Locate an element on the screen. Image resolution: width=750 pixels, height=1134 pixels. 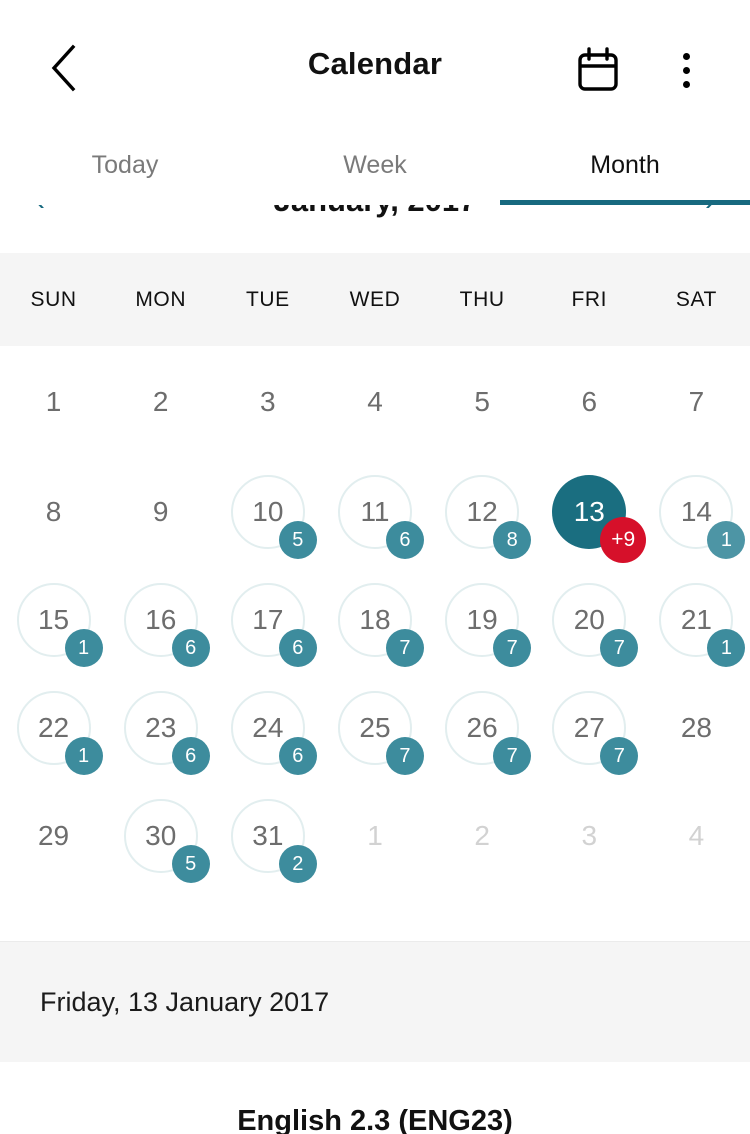
day-cell: 16 6 is located at coordinates (160, 620).